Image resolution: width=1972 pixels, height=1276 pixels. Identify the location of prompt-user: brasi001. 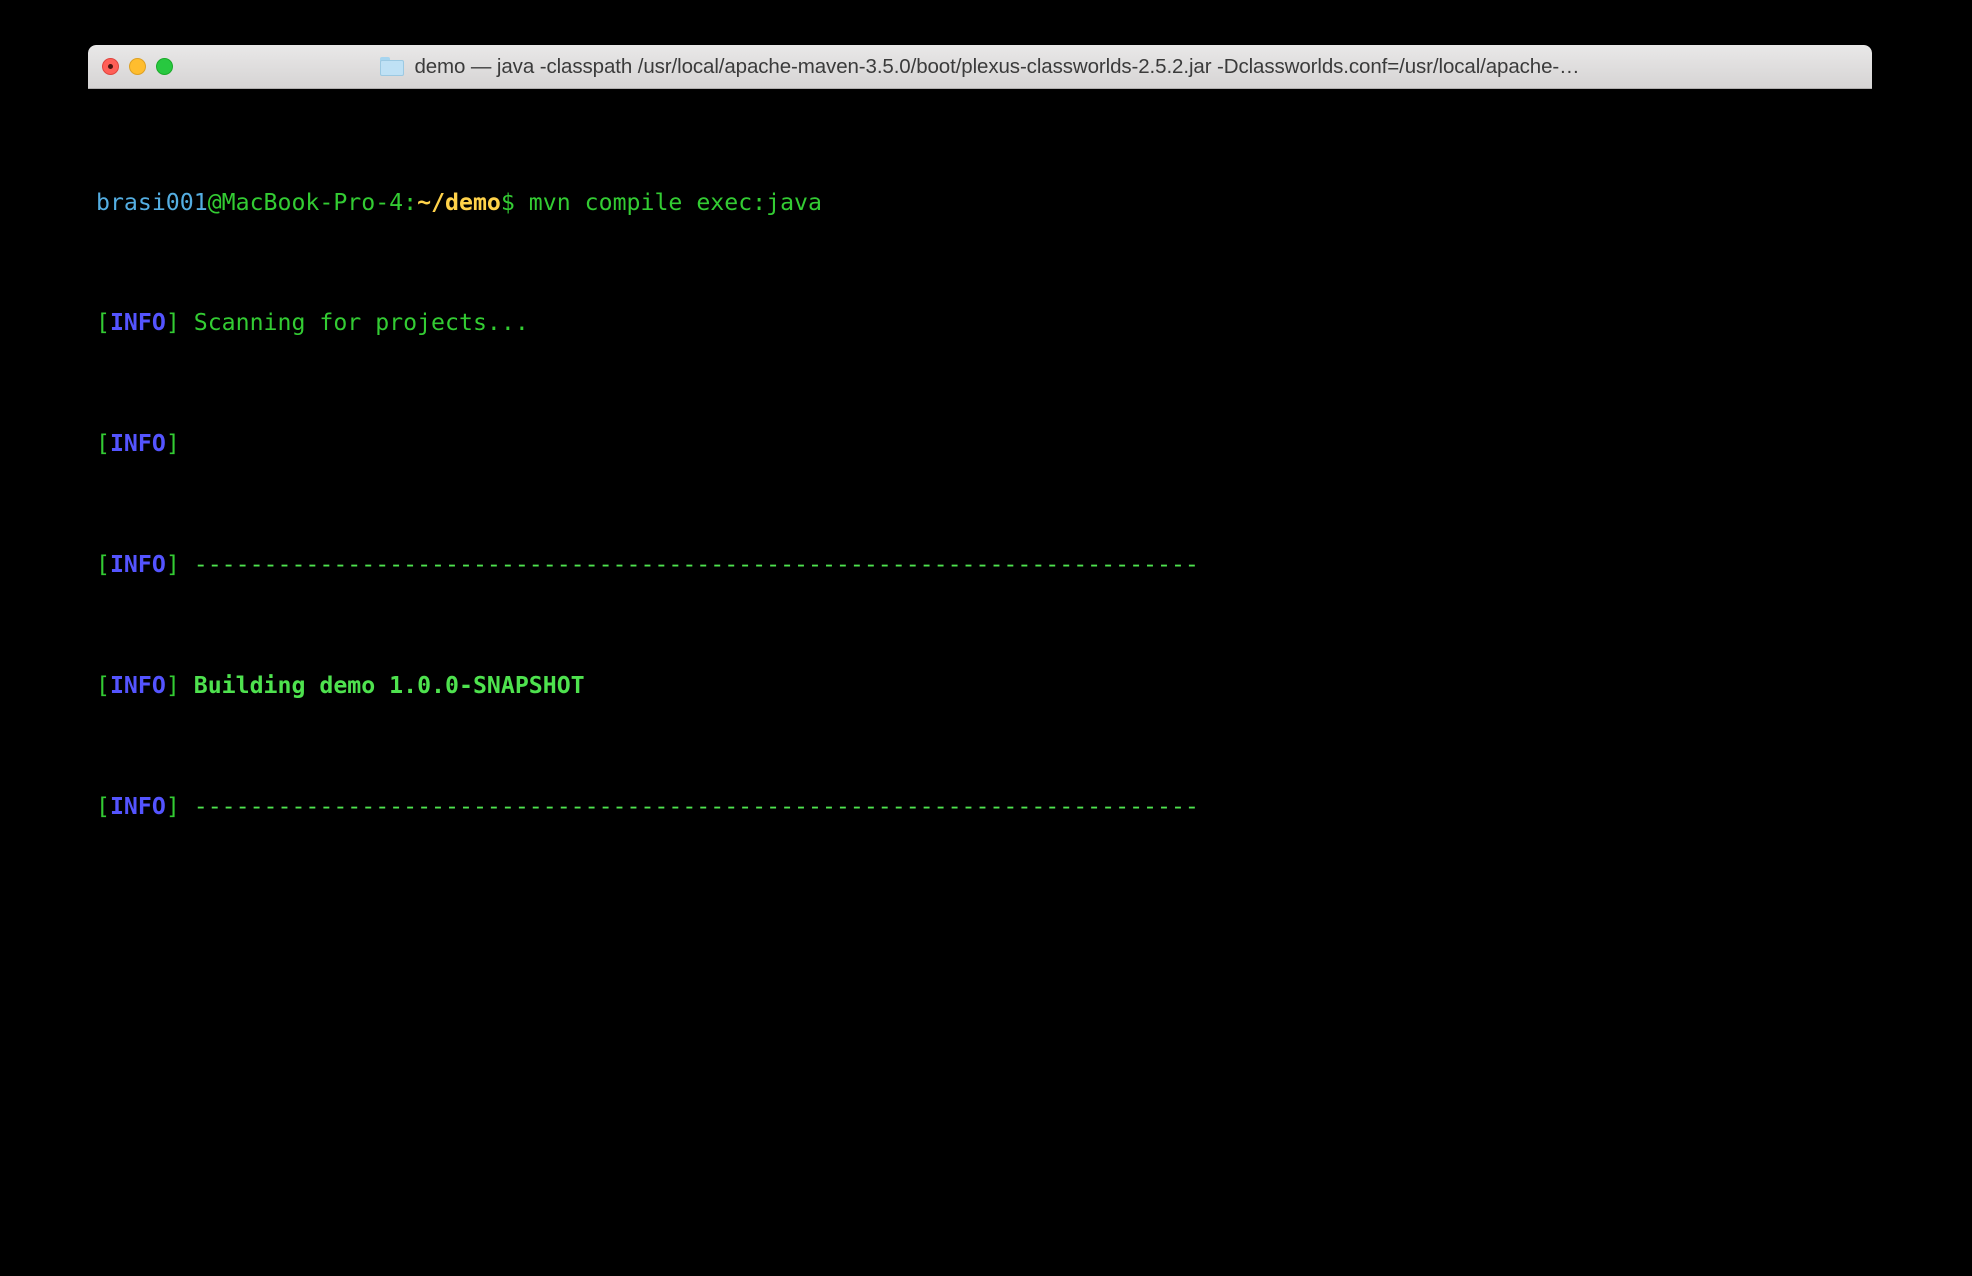
(152, 202).